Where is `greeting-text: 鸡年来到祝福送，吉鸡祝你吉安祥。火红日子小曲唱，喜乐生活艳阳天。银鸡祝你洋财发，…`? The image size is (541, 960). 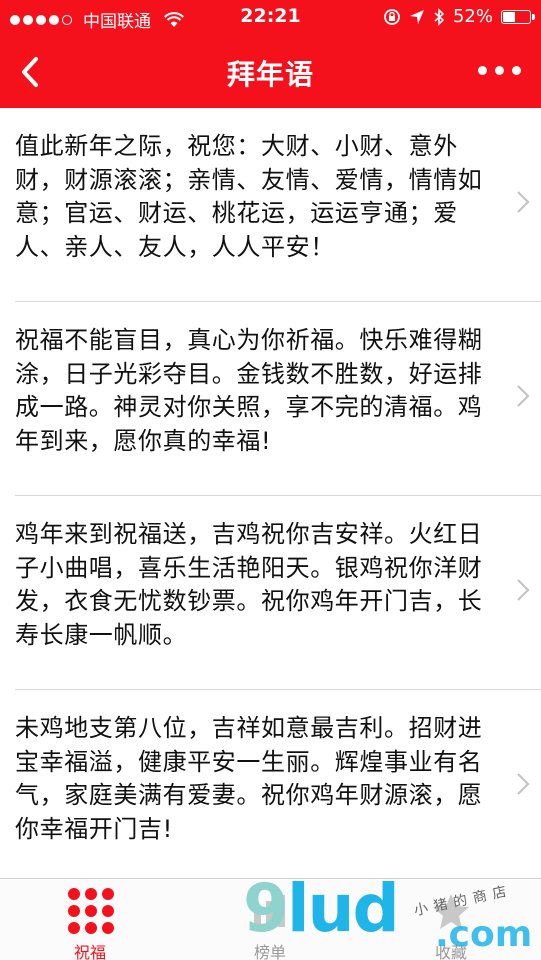
greeting-text: 鸡年来到祝福送，吉鸡祝你吉安祥。火红日子小曲唱，喜乐生活艳阳天。银鸡祝你洋财发，… is located at coordinates (249, 584).